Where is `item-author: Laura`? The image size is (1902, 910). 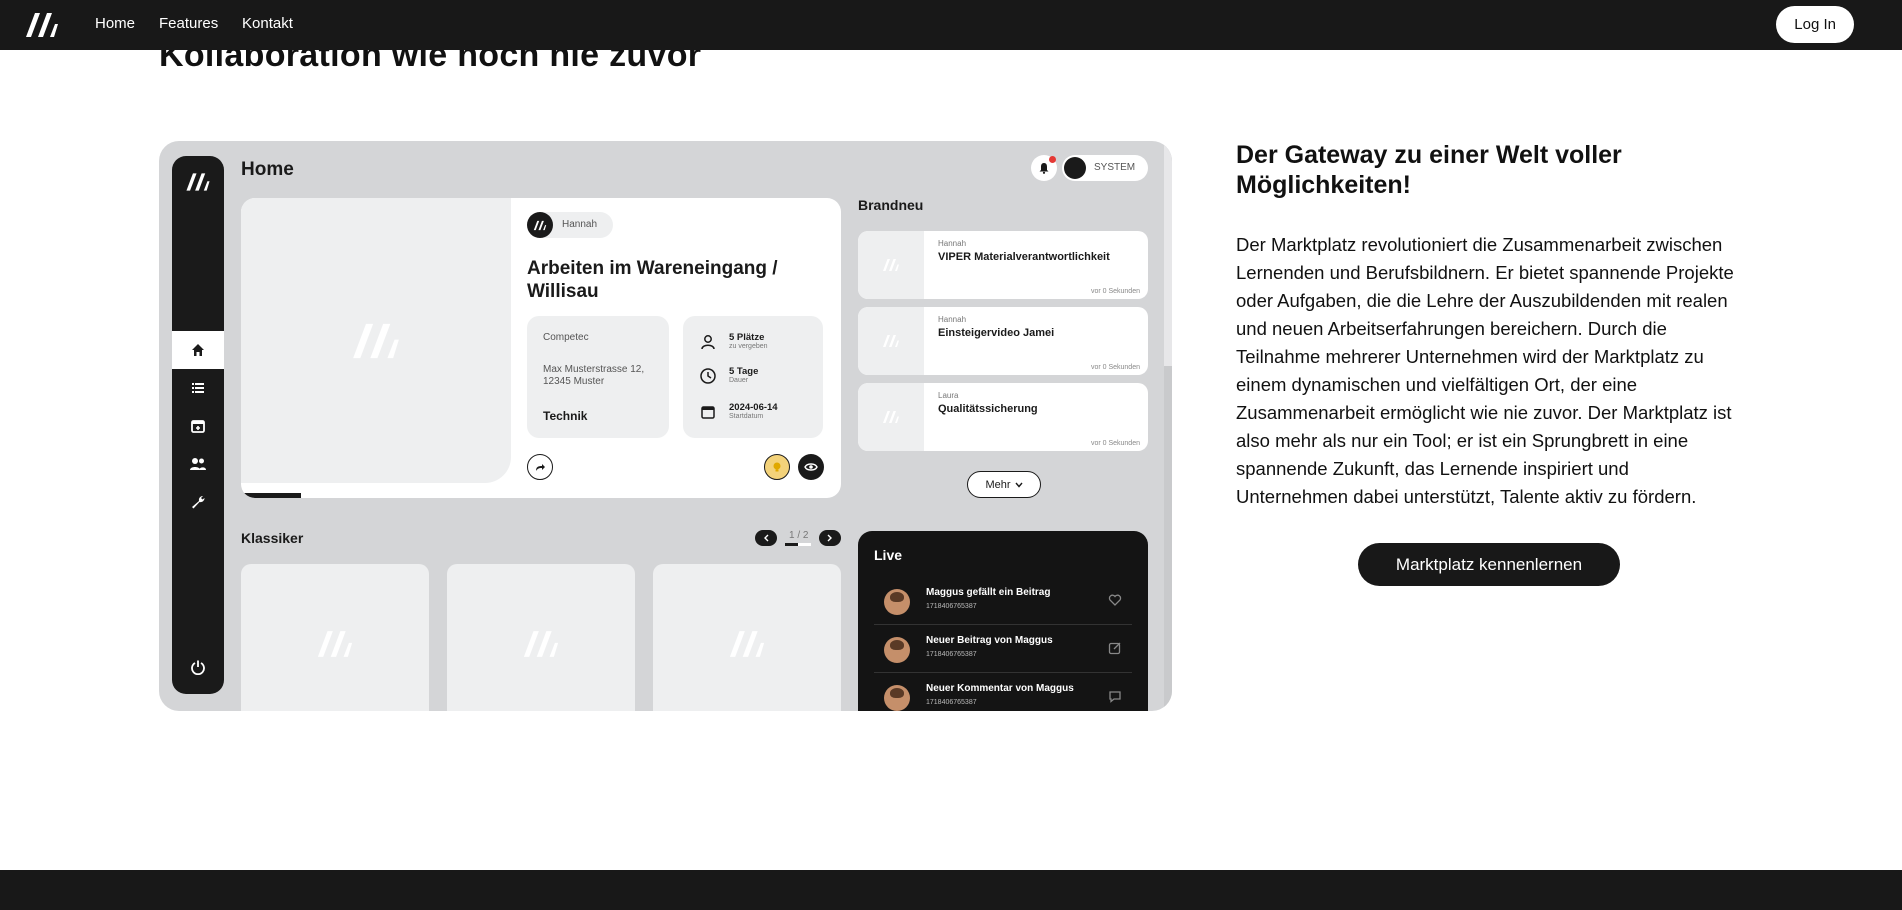 item-author: Laura is located at coordinates (948, 395).